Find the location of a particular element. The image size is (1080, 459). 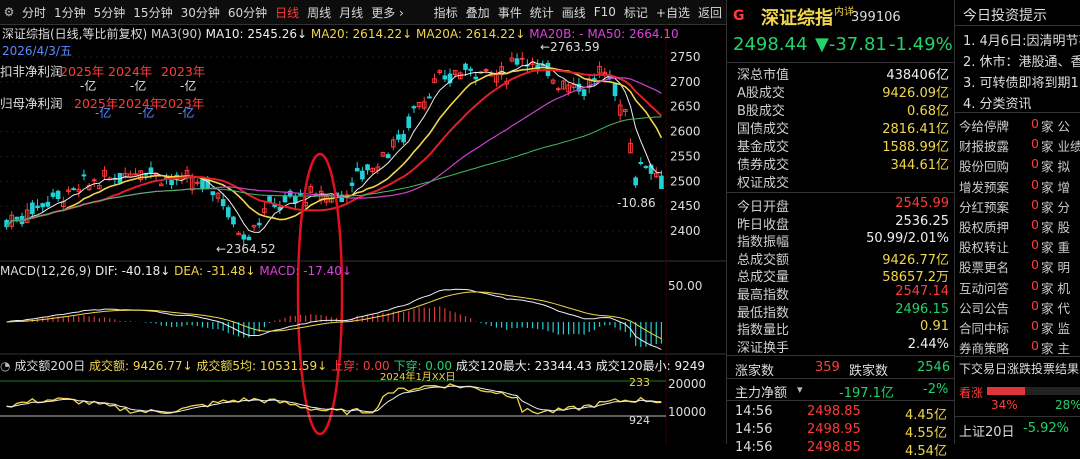

quote-row: 总成交额 9426.77亿 is located at coordinates (843, 260).